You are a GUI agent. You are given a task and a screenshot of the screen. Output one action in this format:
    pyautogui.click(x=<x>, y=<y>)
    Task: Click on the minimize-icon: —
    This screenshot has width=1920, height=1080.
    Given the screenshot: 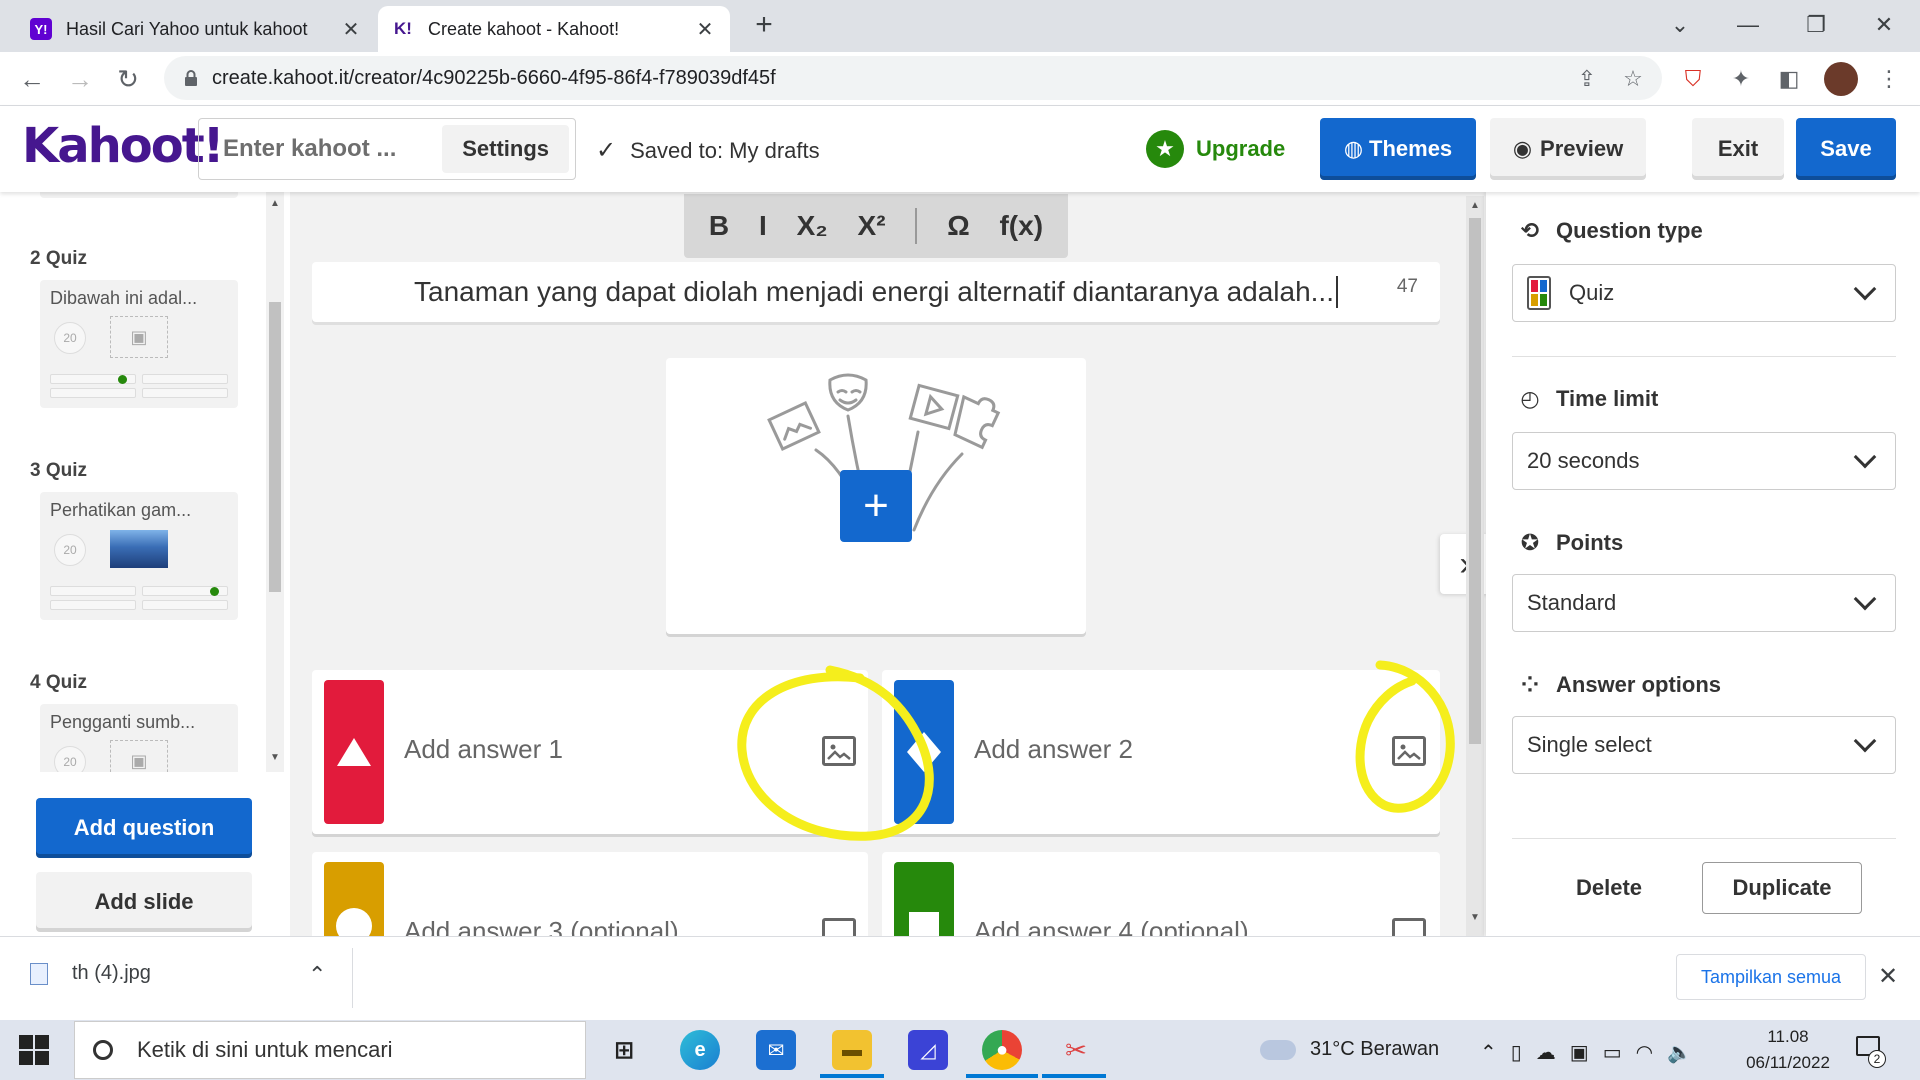 What is the action you would take?
    pyautogui.click(x=1748, y=25)
    